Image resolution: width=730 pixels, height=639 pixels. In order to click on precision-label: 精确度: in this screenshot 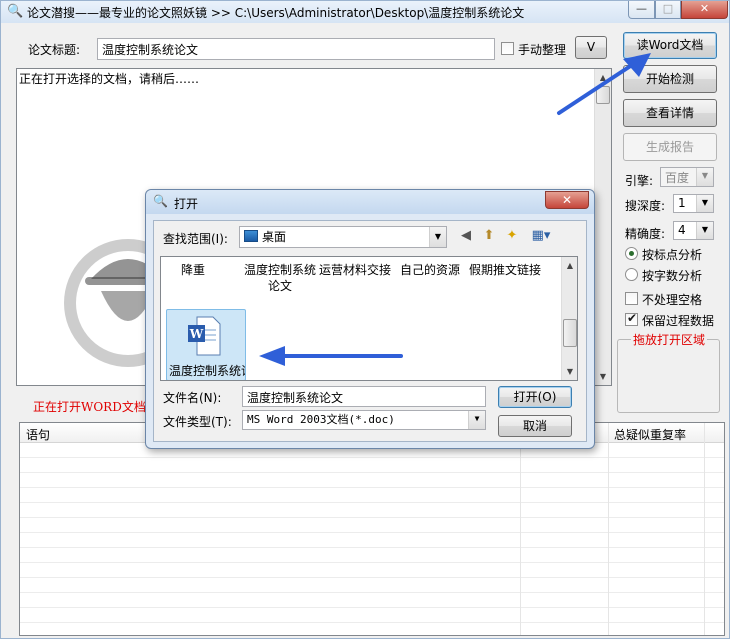, I will do `click(645, 234)`.